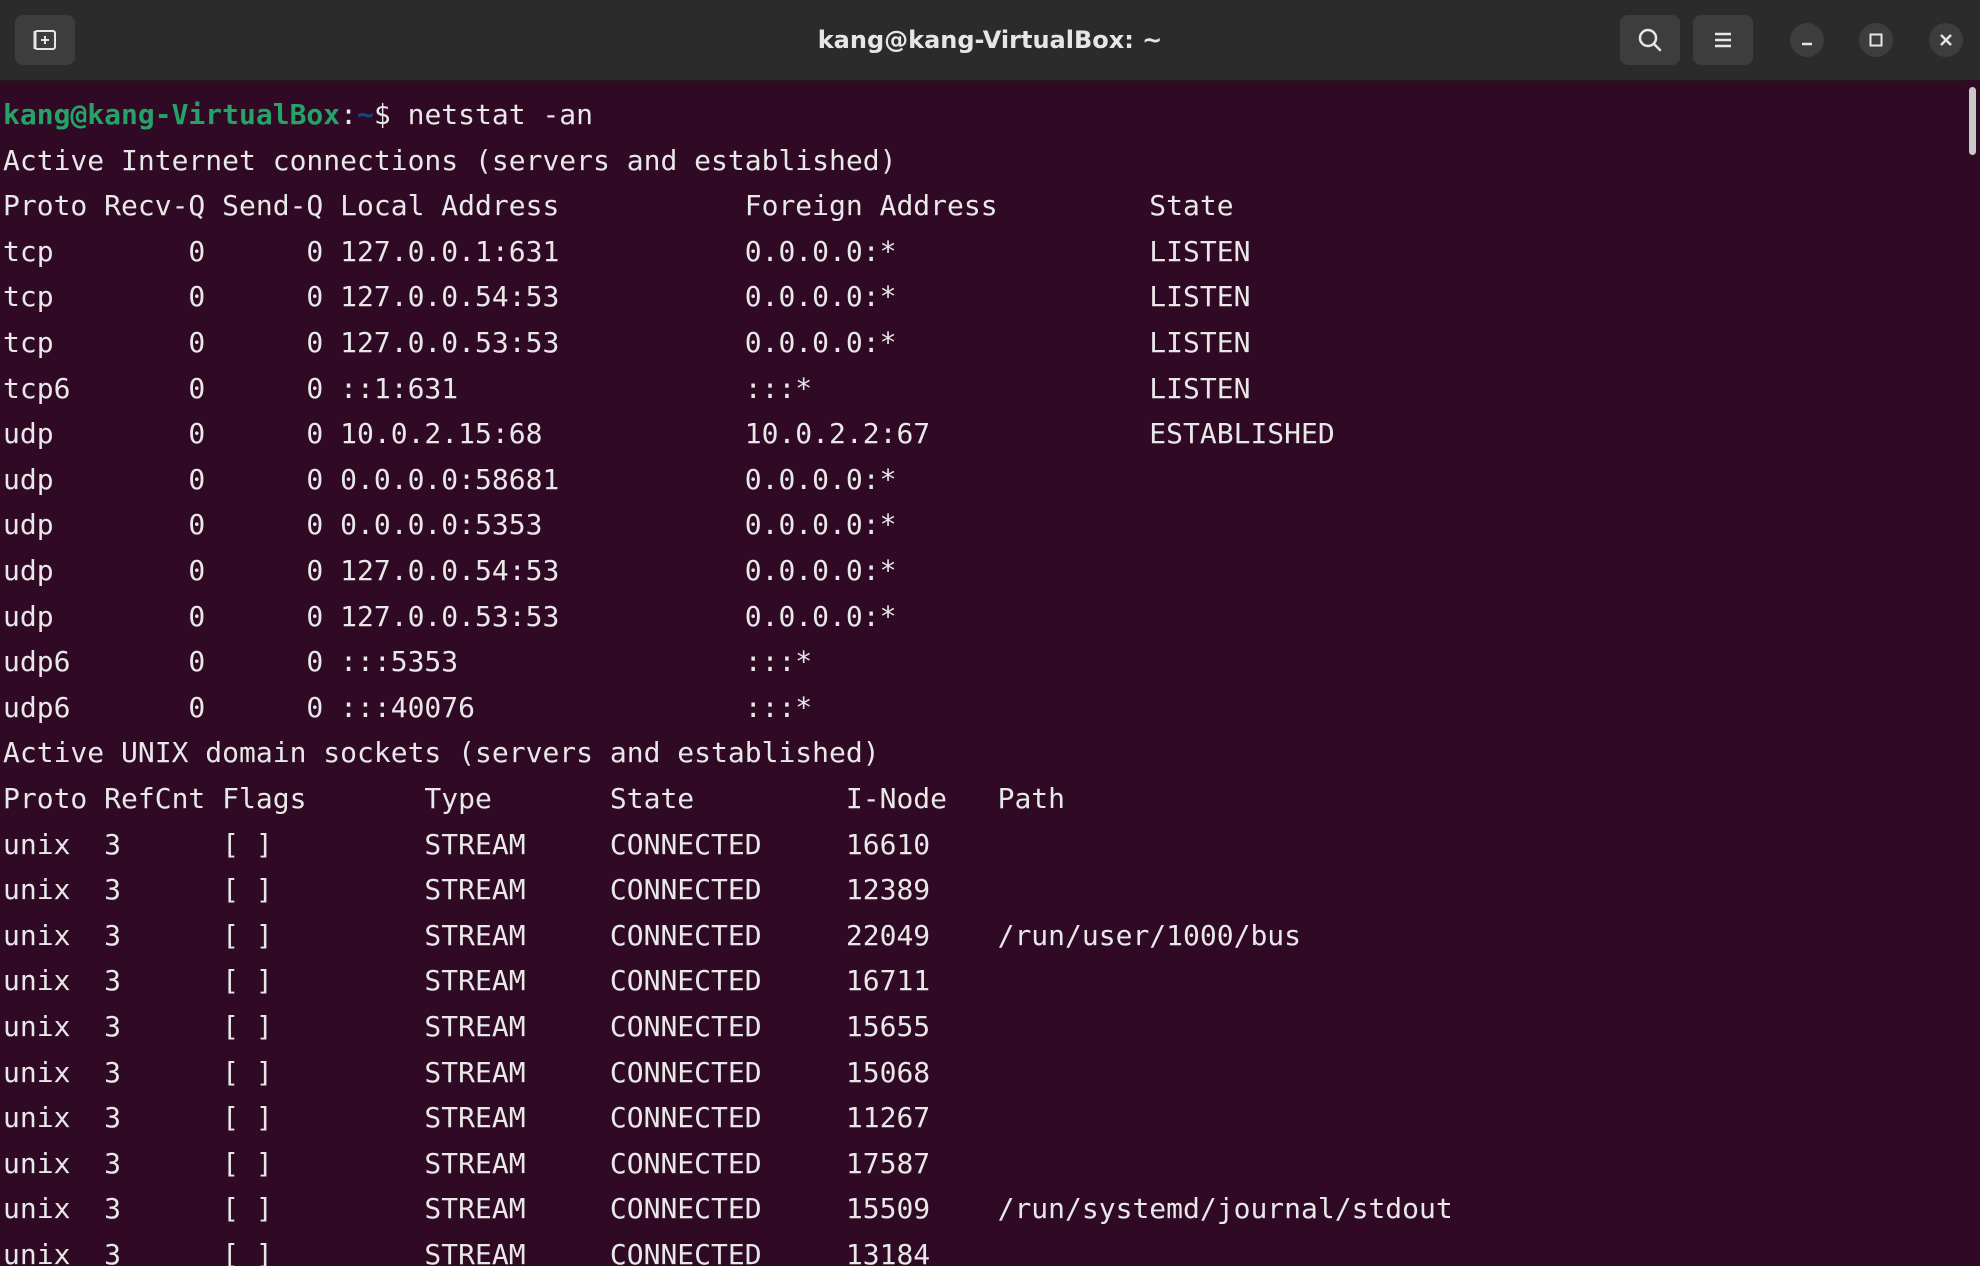 The image size is (1980, 1266). Describe the element at coordinates (669, 662) in the screenshot. I see `output-line: udp6 0 0 :::5353 :::*` at that location.